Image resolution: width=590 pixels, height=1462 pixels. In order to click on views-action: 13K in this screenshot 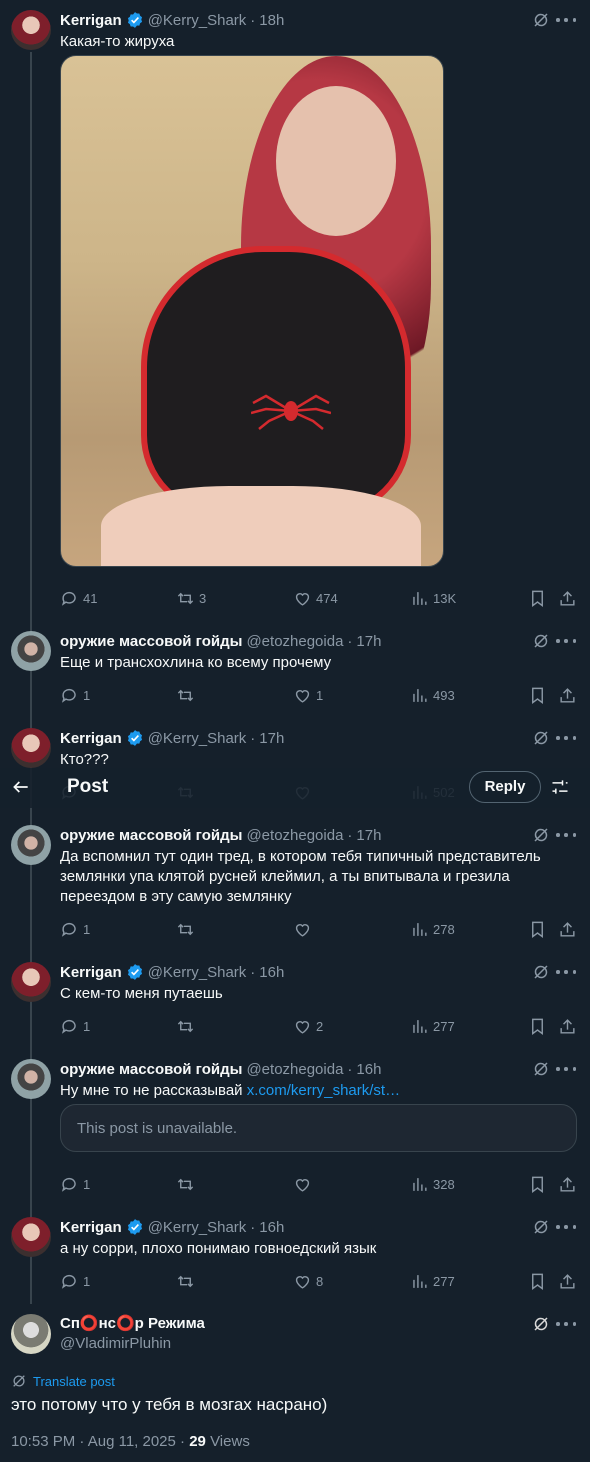, I will do `click(433, 598)`.